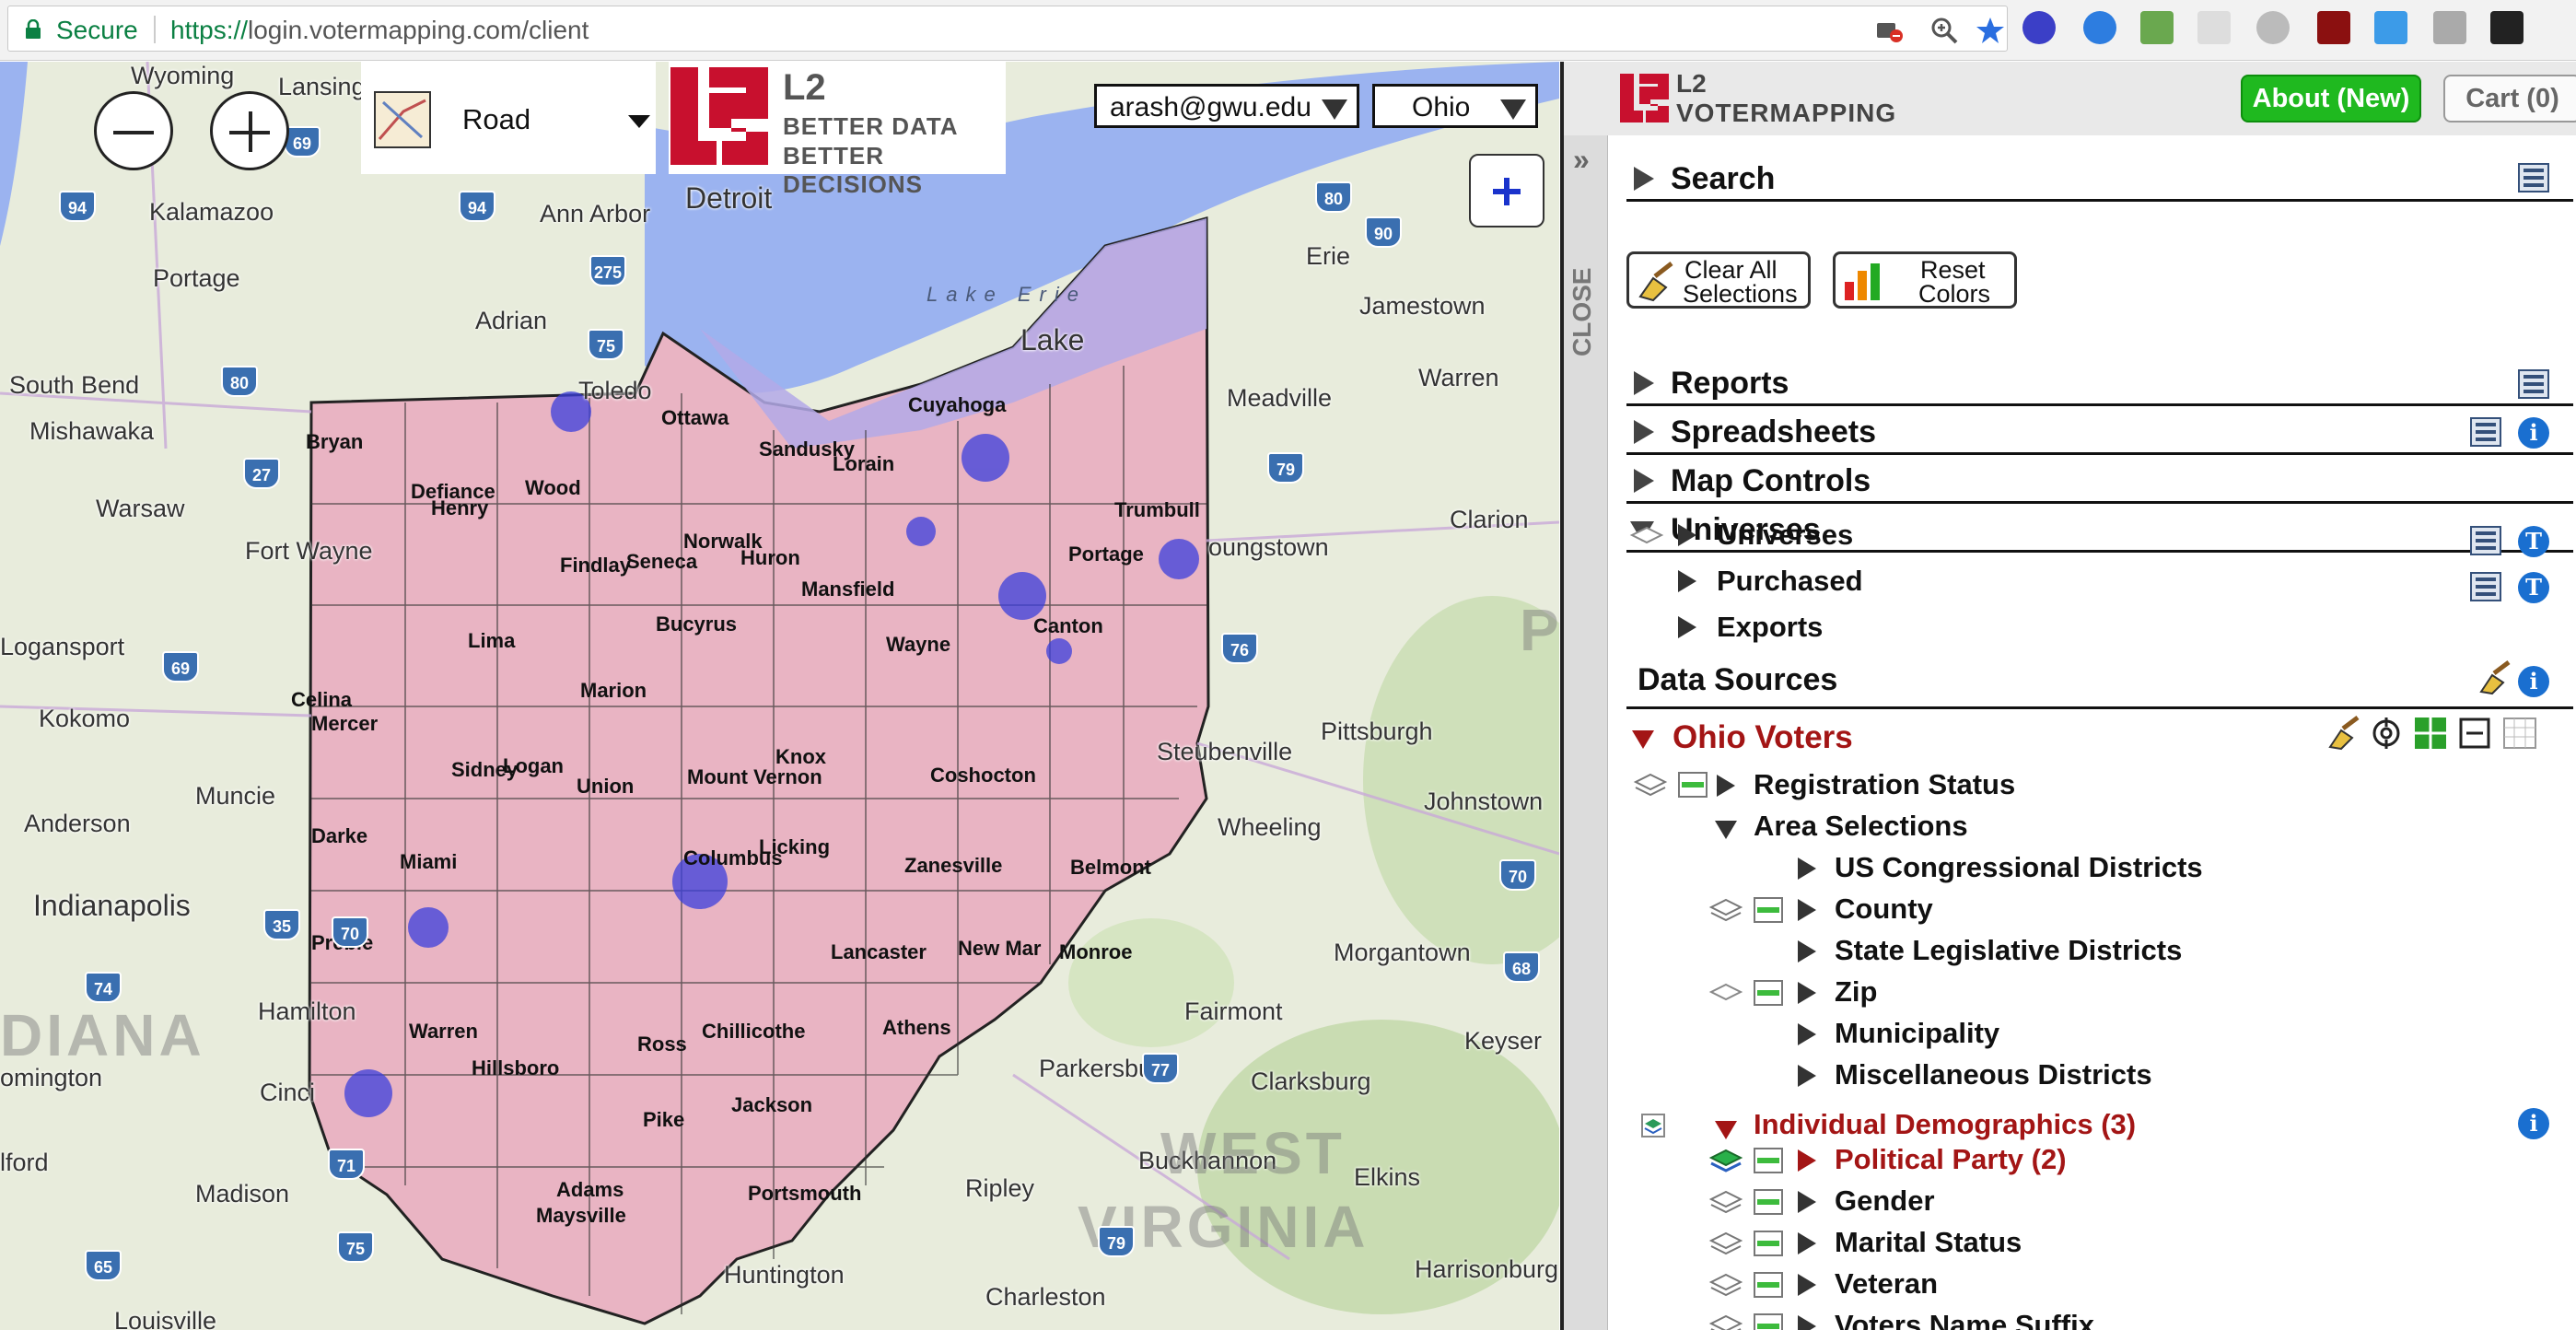 The width and height of the screenshot is (2576, 1330). Describe the element at coordinates (418, 30) in the screenshot. I see `url-text: login.votermapping.com/client` at that location.